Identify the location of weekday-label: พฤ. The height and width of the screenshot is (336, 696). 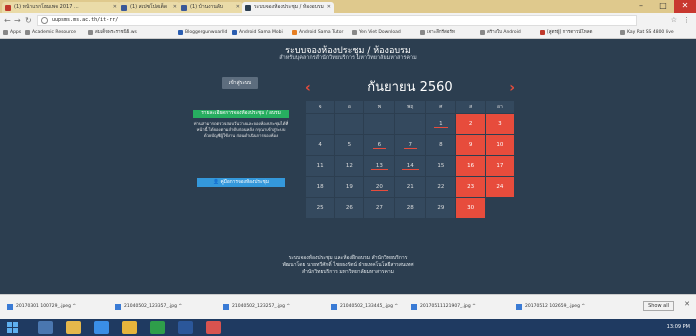
(410, 107).